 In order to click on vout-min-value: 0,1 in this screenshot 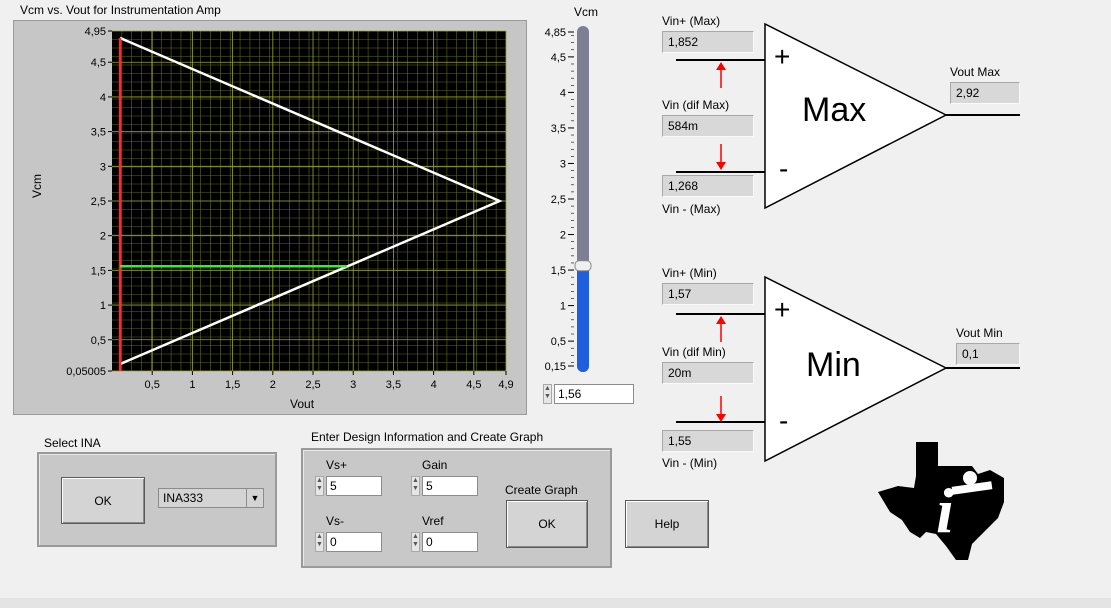, I will do `click(988, 354)`.